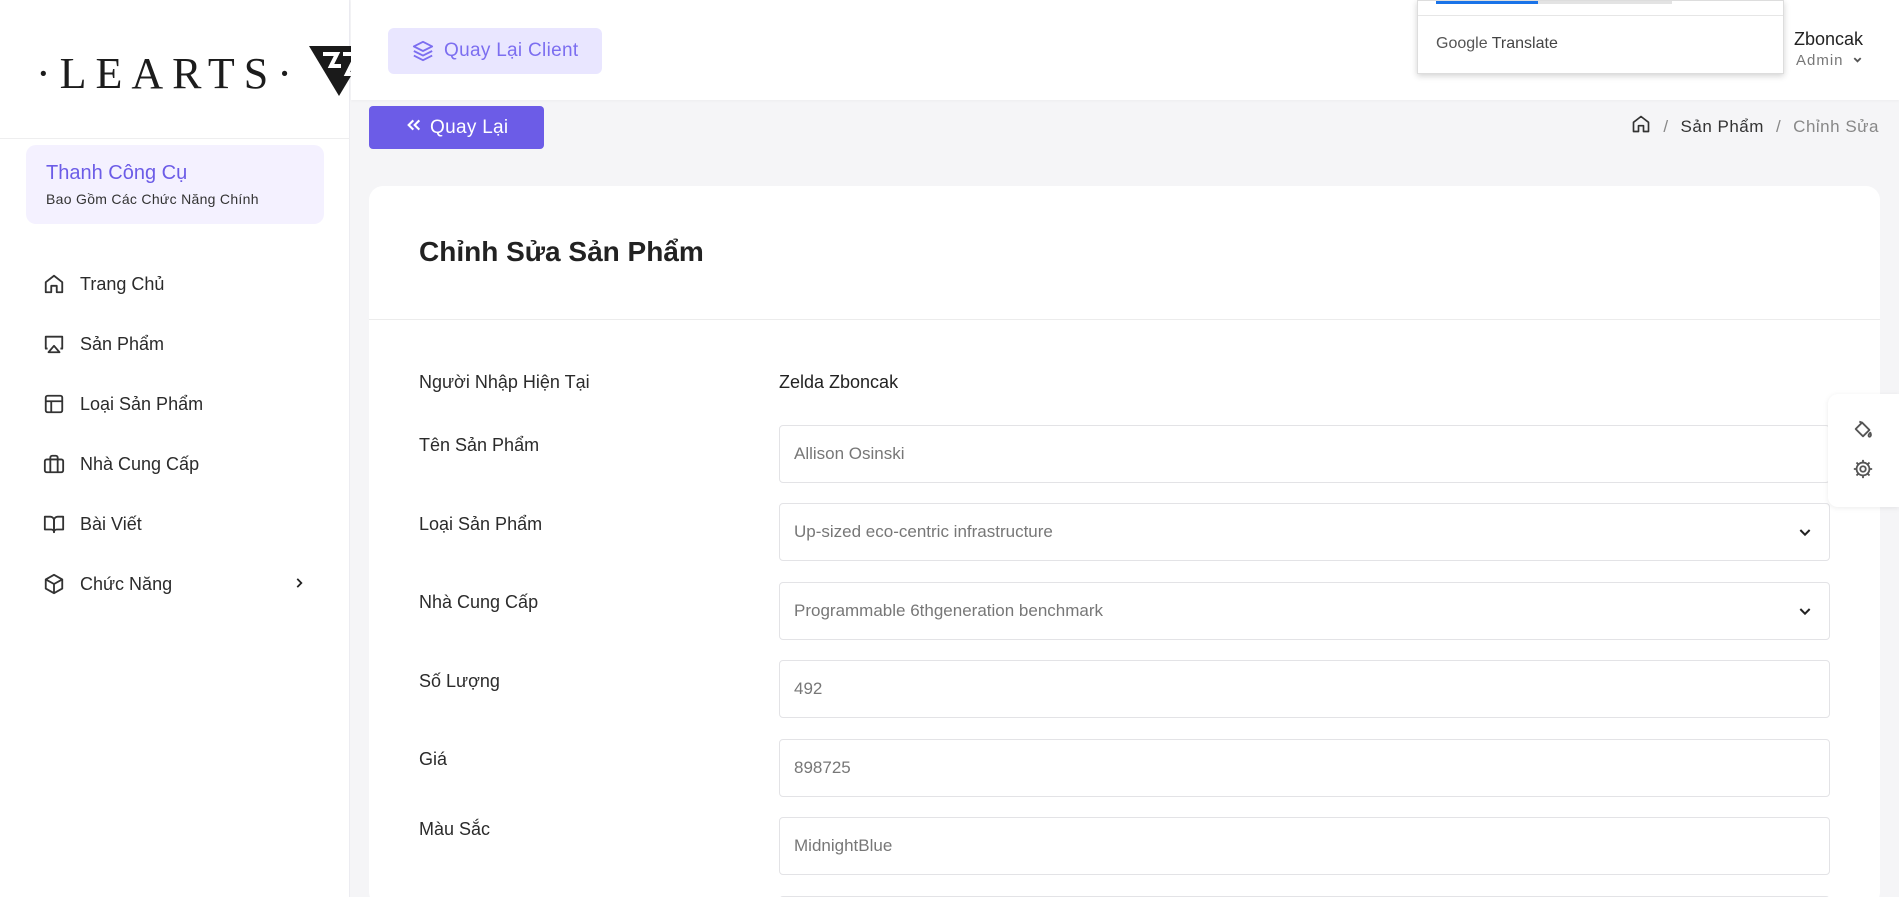 Image resolution: width=1899 pixels, height=897 pixels. Describe the element at coordinates (111, 523) in the screenshot. I see `sidebar-item-label: Bài Viết` at that location.